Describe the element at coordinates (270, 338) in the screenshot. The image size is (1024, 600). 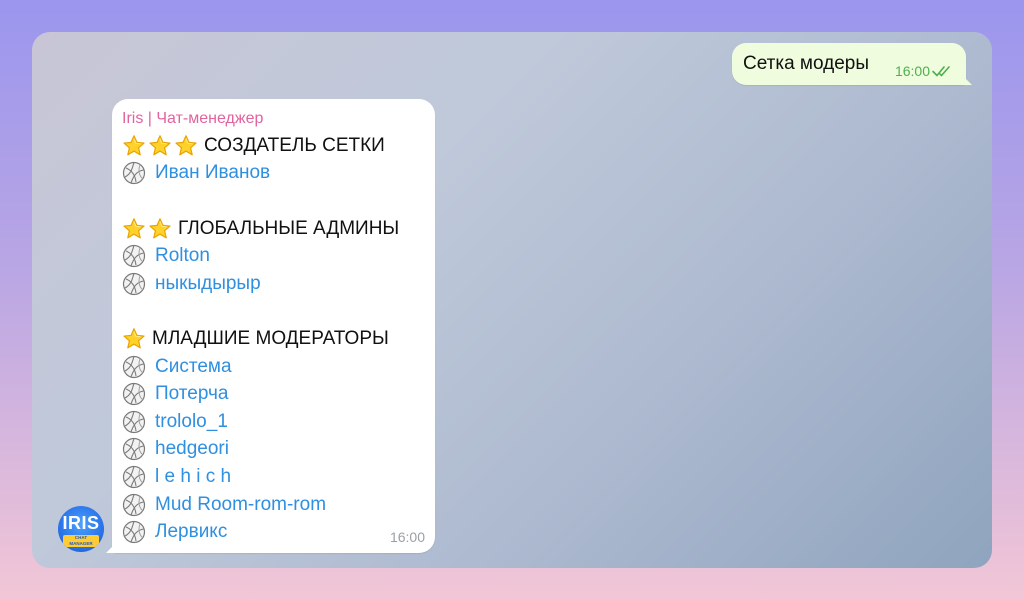
I see `section-title: МЛАДШИЕ МОДЕРАТОРЫ` at that location.